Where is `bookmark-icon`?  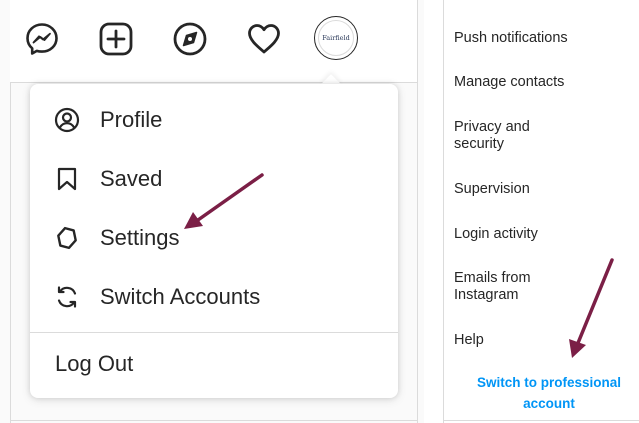 bookmark-icon is located at coordinates (67, 179).